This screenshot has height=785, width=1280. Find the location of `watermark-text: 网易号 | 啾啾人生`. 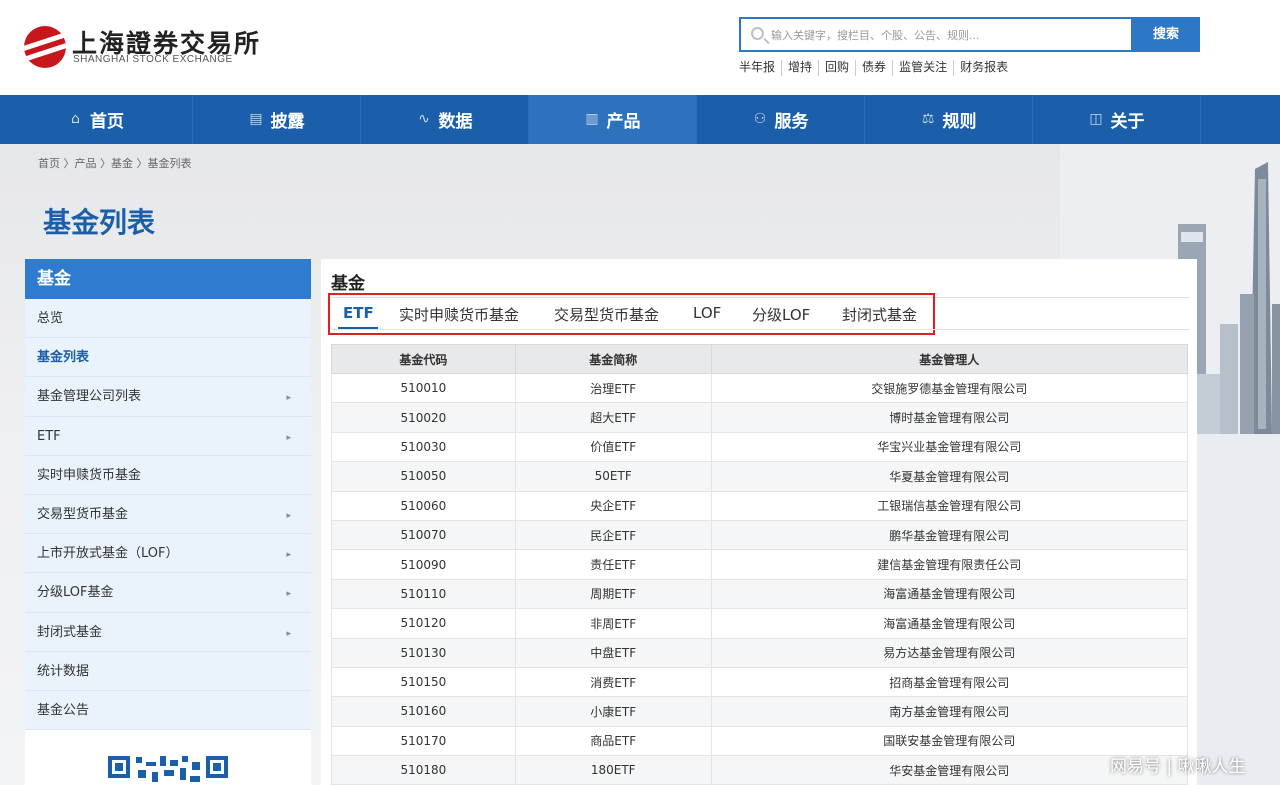

watermark-text: 网易号 | 啾啾人生 is located at coordinates (1178, 767).